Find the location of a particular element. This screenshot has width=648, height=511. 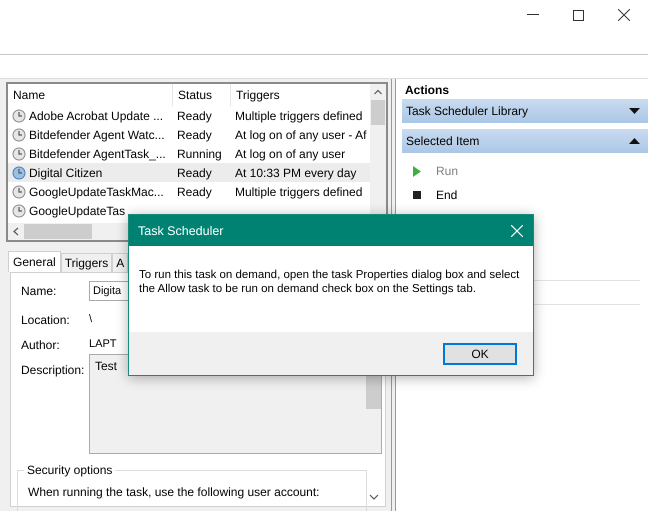

task-triggers: At 10:33 PM every day is located at coordinates (296, 173).